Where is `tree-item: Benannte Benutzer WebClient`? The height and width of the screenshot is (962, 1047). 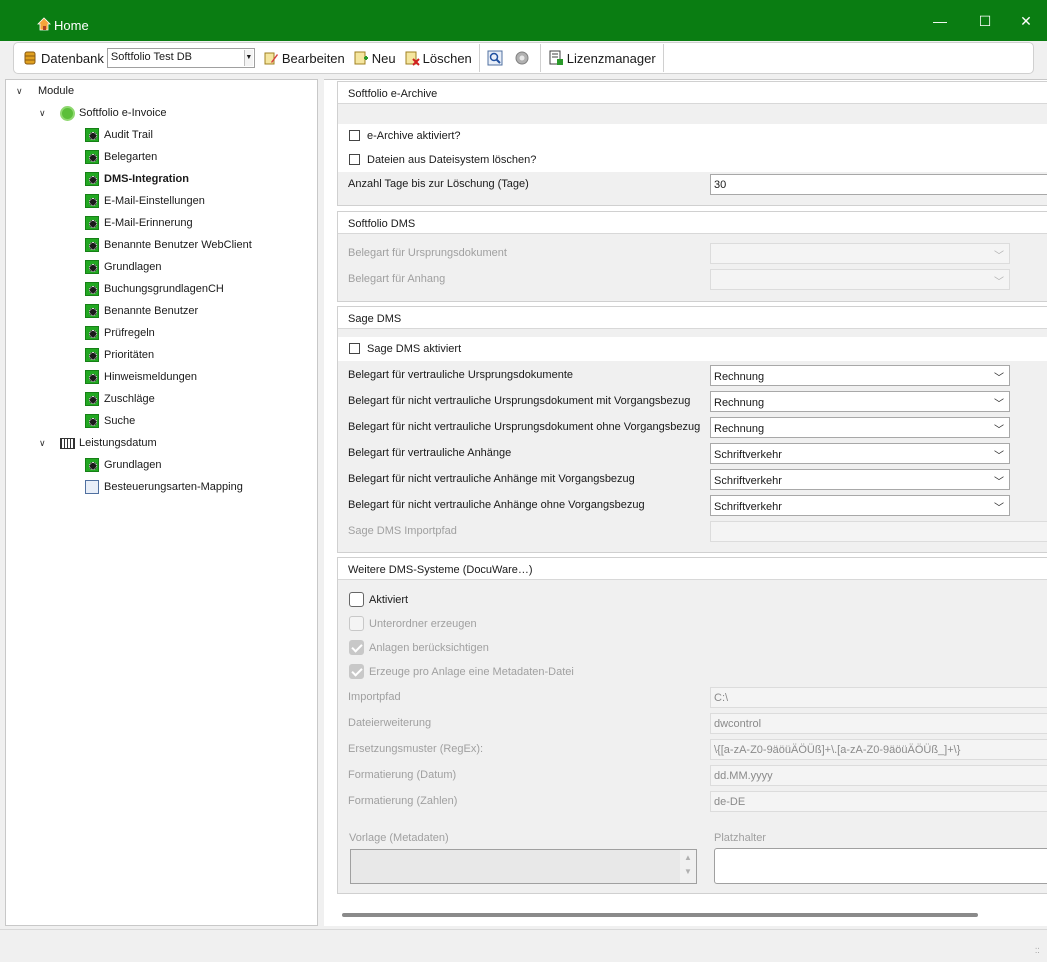
tree-item: Benannte Benutzer WebClient is located at coordinates (168, 245).